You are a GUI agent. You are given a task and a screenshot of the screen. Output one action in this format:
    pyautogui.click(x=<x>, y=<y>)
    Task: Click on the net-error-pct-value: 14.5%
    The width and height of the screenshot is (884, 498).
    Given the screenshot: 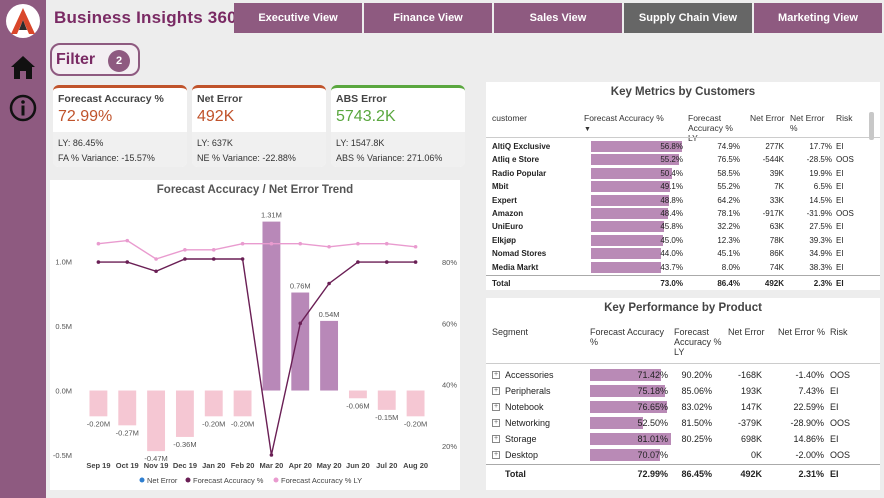 What is the action you would take?
    pyautogui.click(x=820, y=200)
    